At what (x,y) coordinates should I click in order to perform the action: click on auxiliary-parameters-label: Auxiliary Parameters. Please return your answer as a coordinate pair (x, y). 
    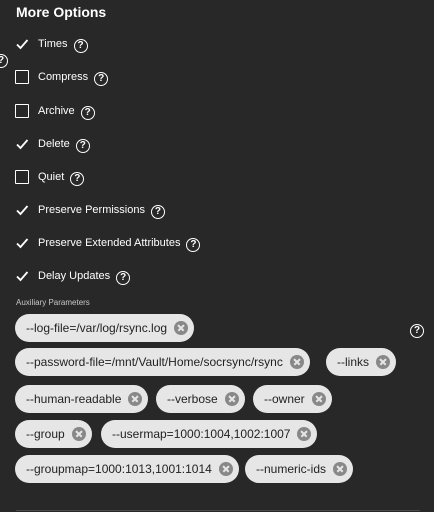
    Looking at the image, I should click on (53, 302).